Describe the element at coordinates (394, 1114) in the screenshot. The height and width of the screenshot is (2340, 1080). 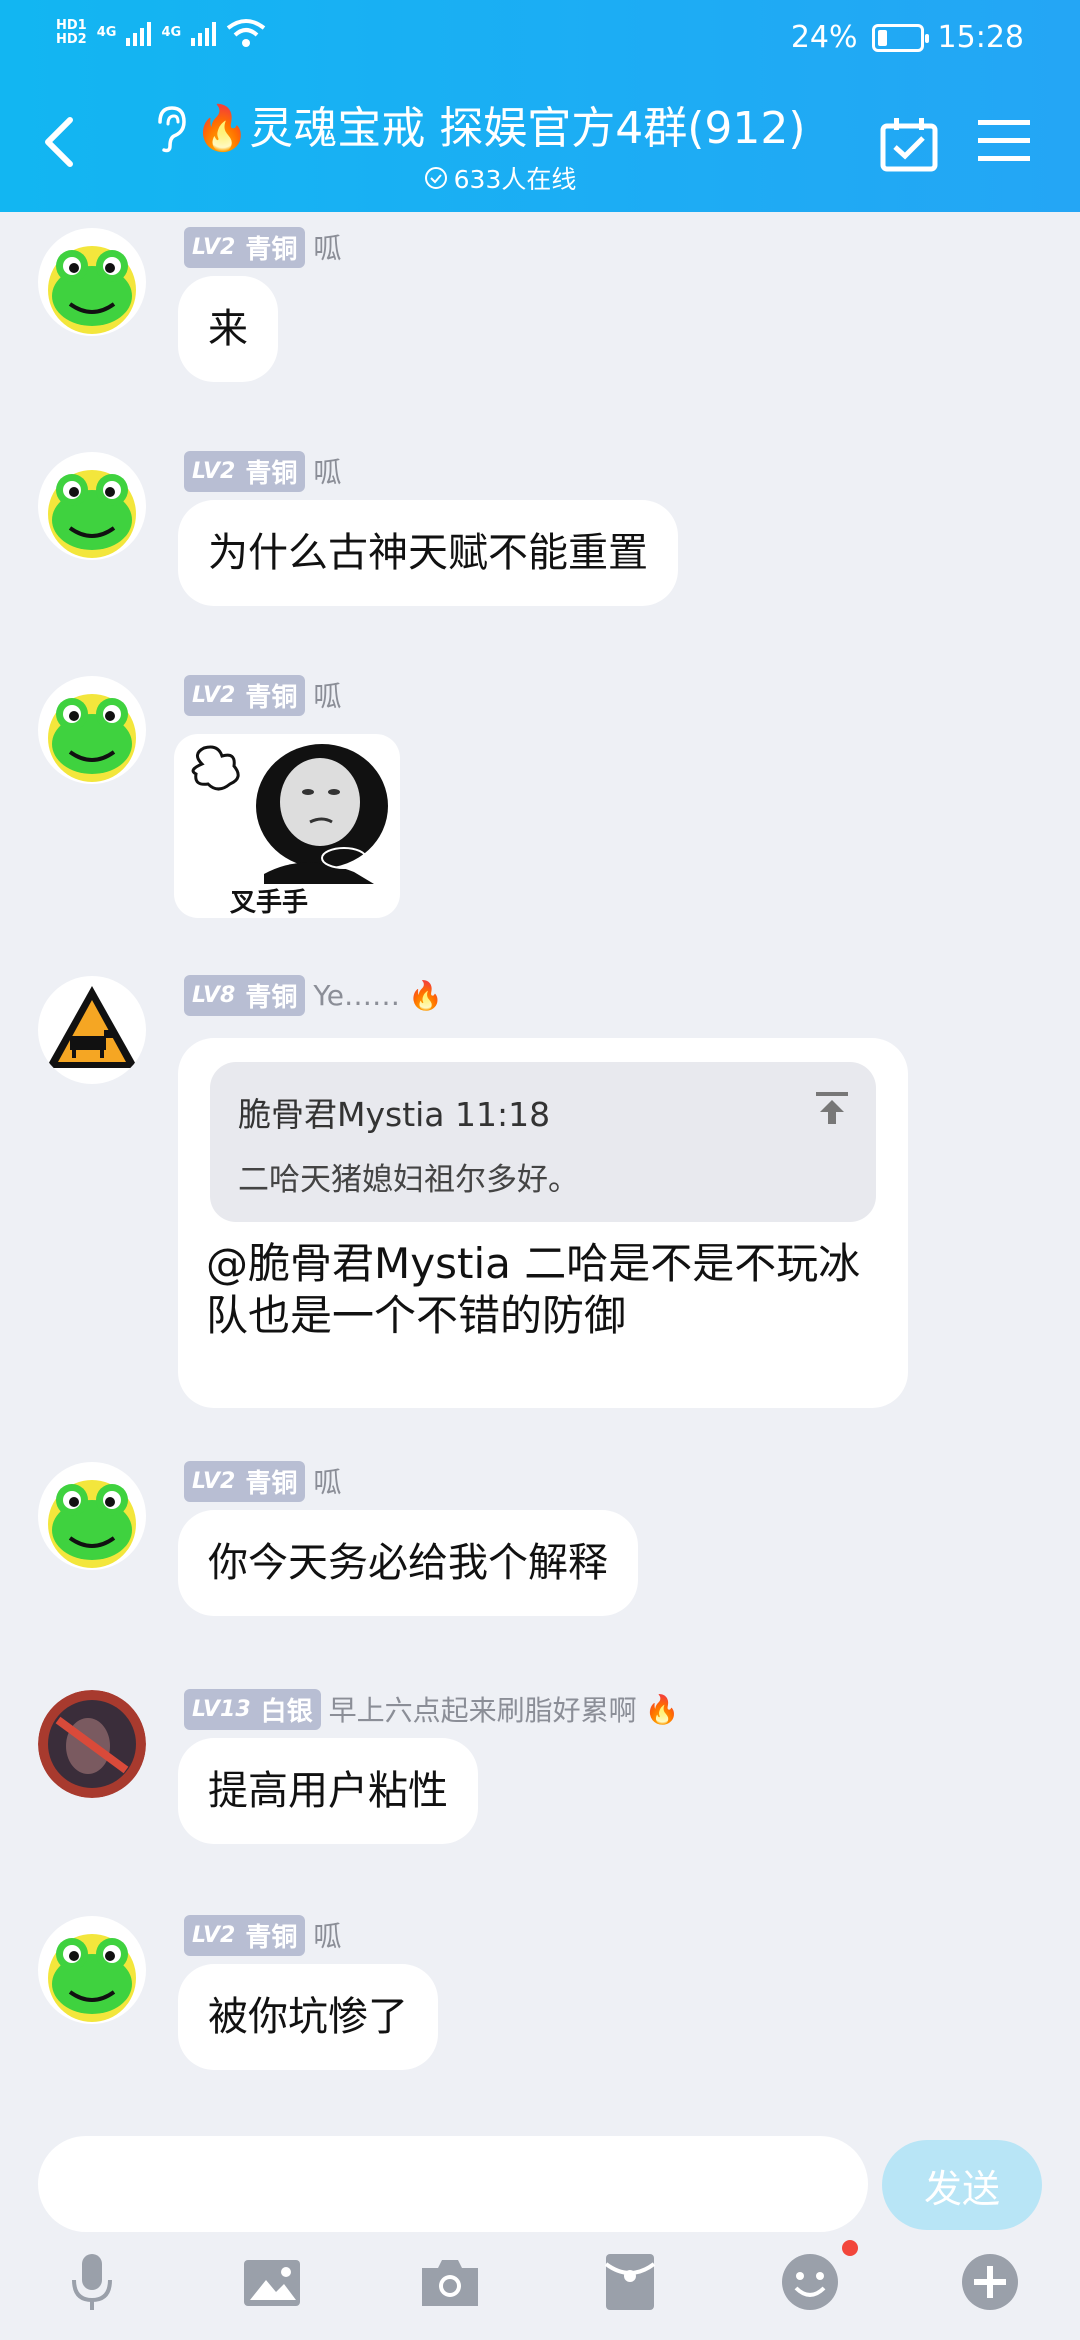
I see `reply-author: 脆骨君Mystia 11:18` at that location.